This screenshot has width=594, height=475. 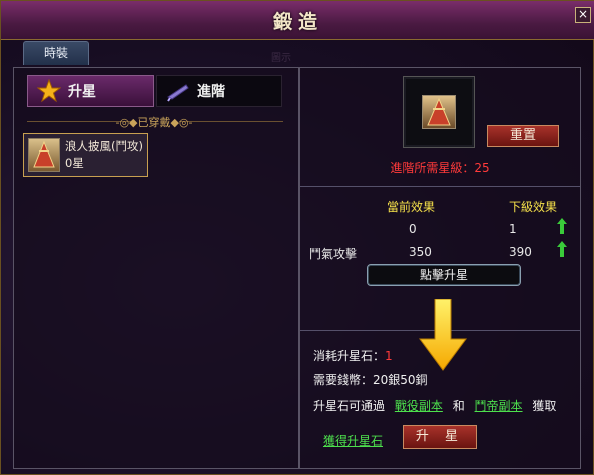 What do you see at coordinates (419, 406) in the screenshot?
I see `link-battle-dungeon: 戰役副本` at bounding box center [419, 406].